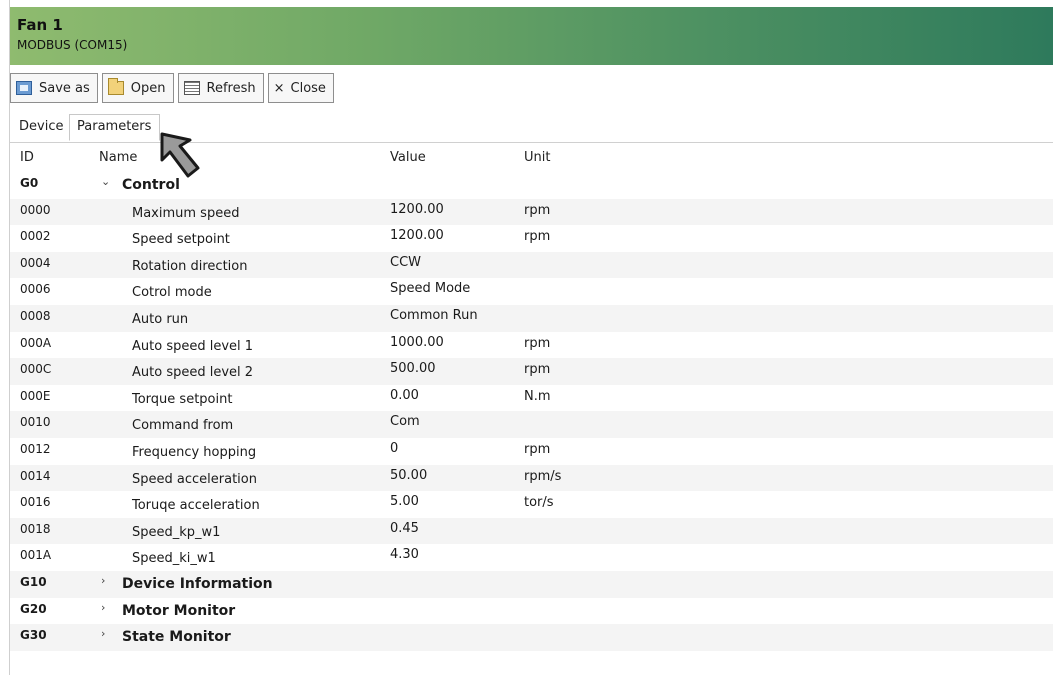  Describe the element at coordinates (413, 368) in the screenshot. I see `param-value: 500.00` at that location.